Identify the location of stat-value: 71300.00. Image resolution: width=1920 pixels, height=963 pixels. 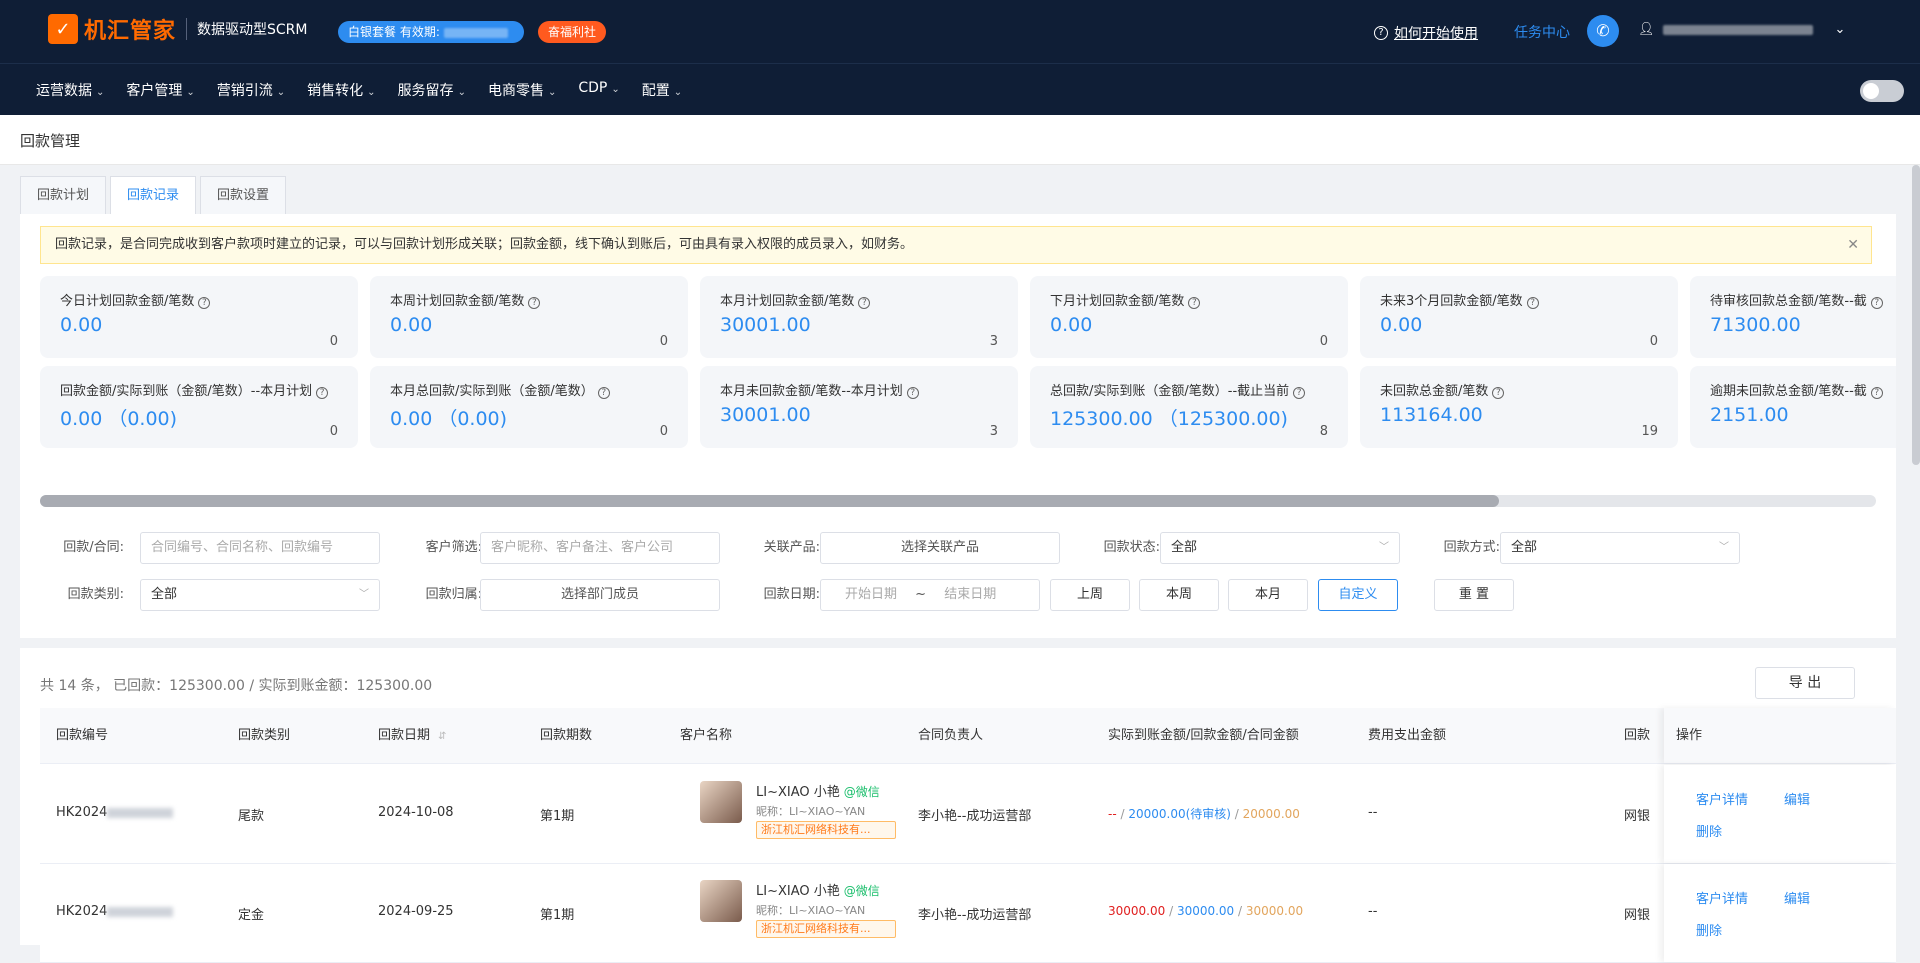
(1755, 325).